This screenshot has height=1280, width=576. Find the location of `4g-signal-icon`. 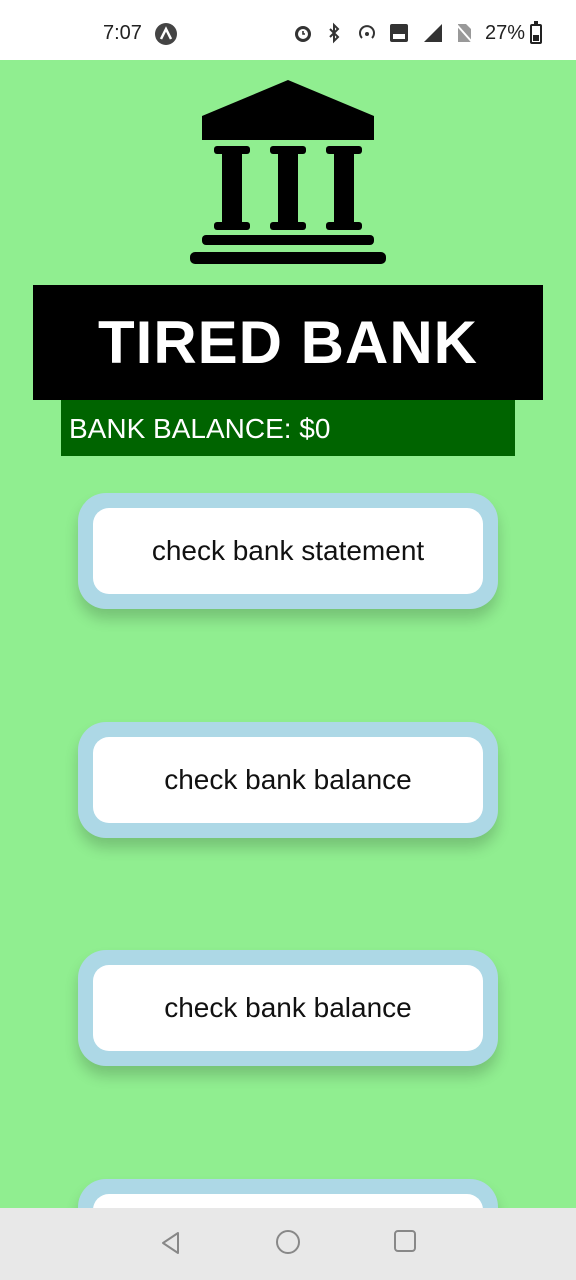

4g-signal-icon is located at coordinates (432, 33).